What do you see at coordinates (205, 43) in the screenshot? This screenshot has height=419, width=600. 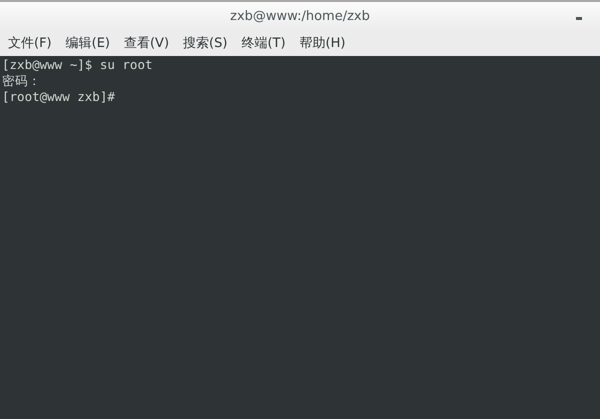 I see `menu-item: 搜索(S)` at bounding box center [205, 43].